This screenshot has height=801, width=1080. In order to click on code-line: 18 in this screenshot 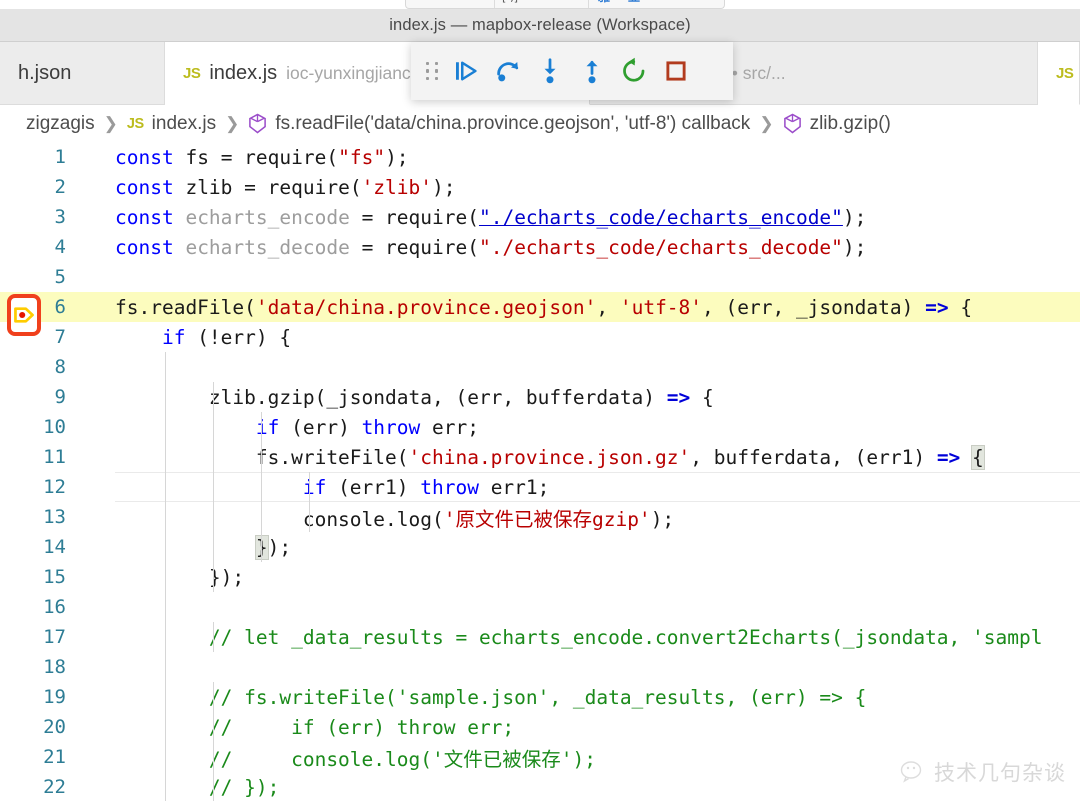, I will do `click(540, 667)`.